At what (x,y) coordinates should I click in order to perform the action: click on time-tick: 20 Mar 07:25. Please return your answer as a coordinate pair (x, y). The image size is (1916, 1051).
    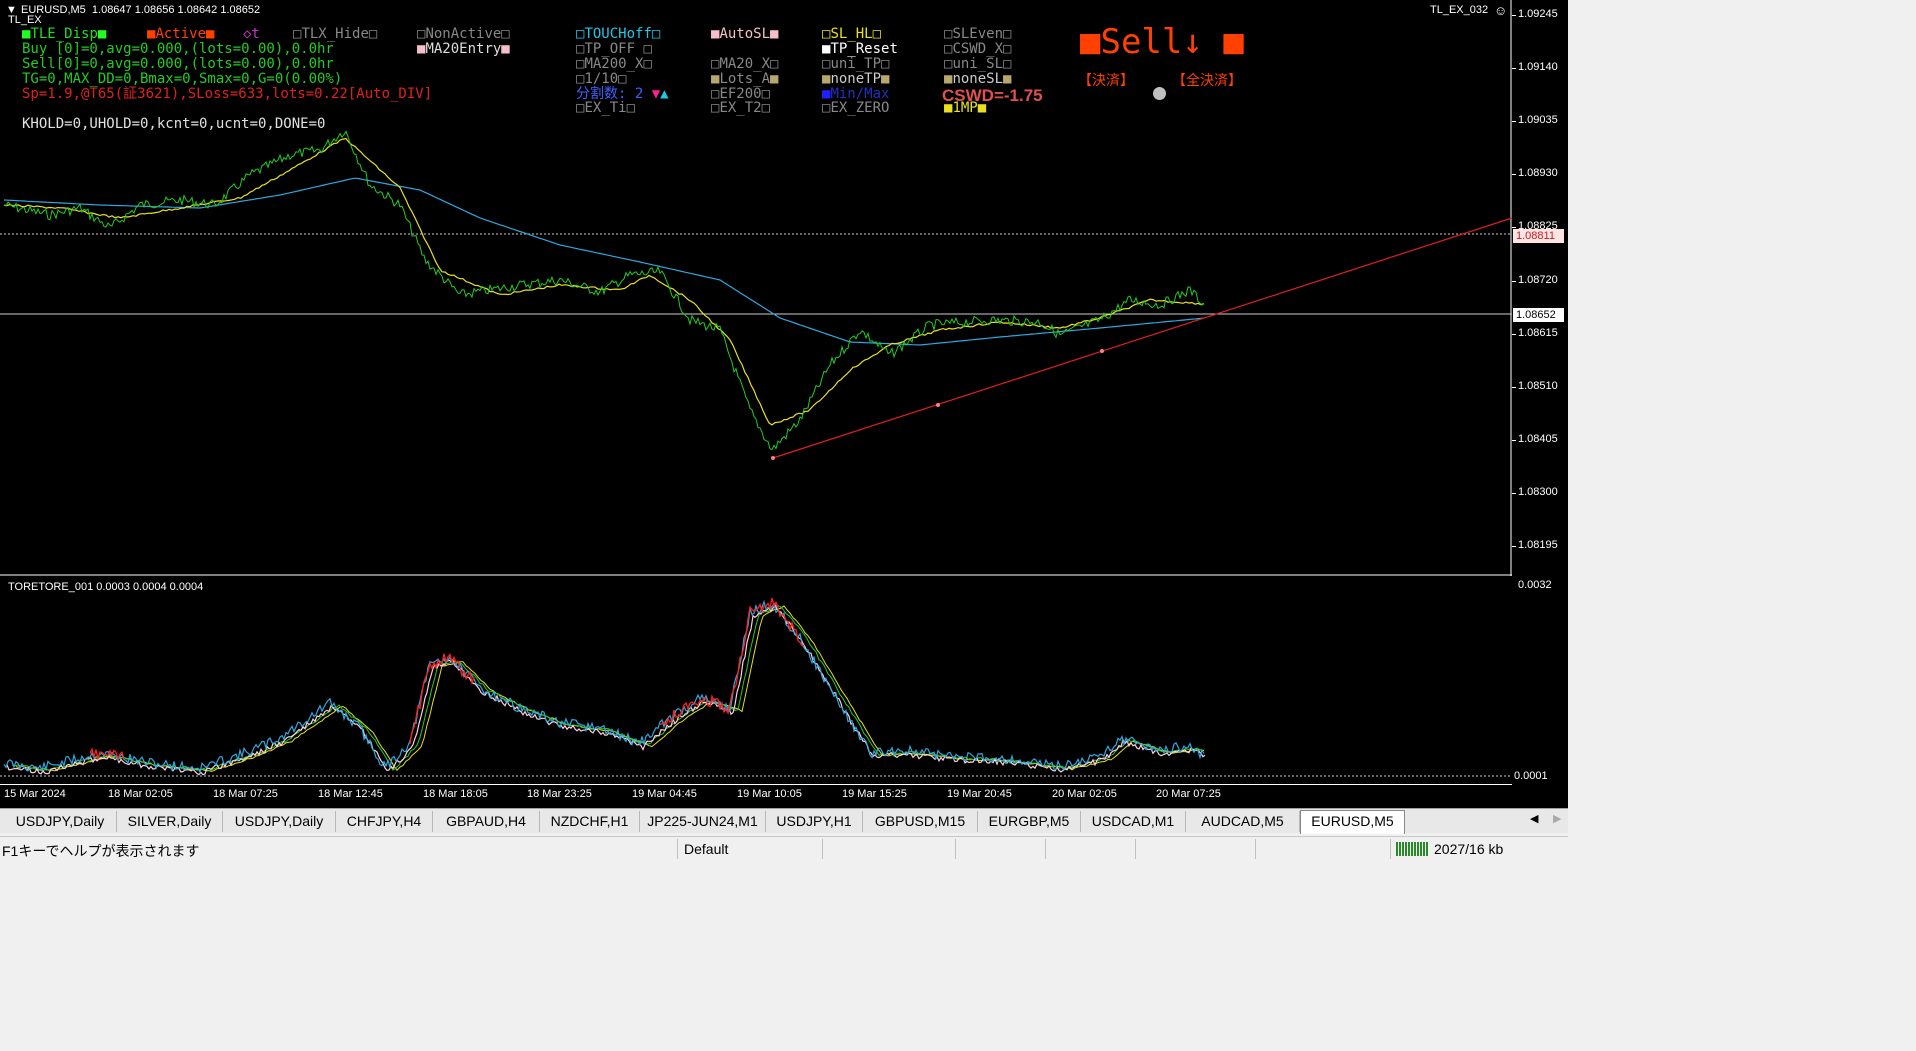
    Looking at the image, I should click on (1188, 794).